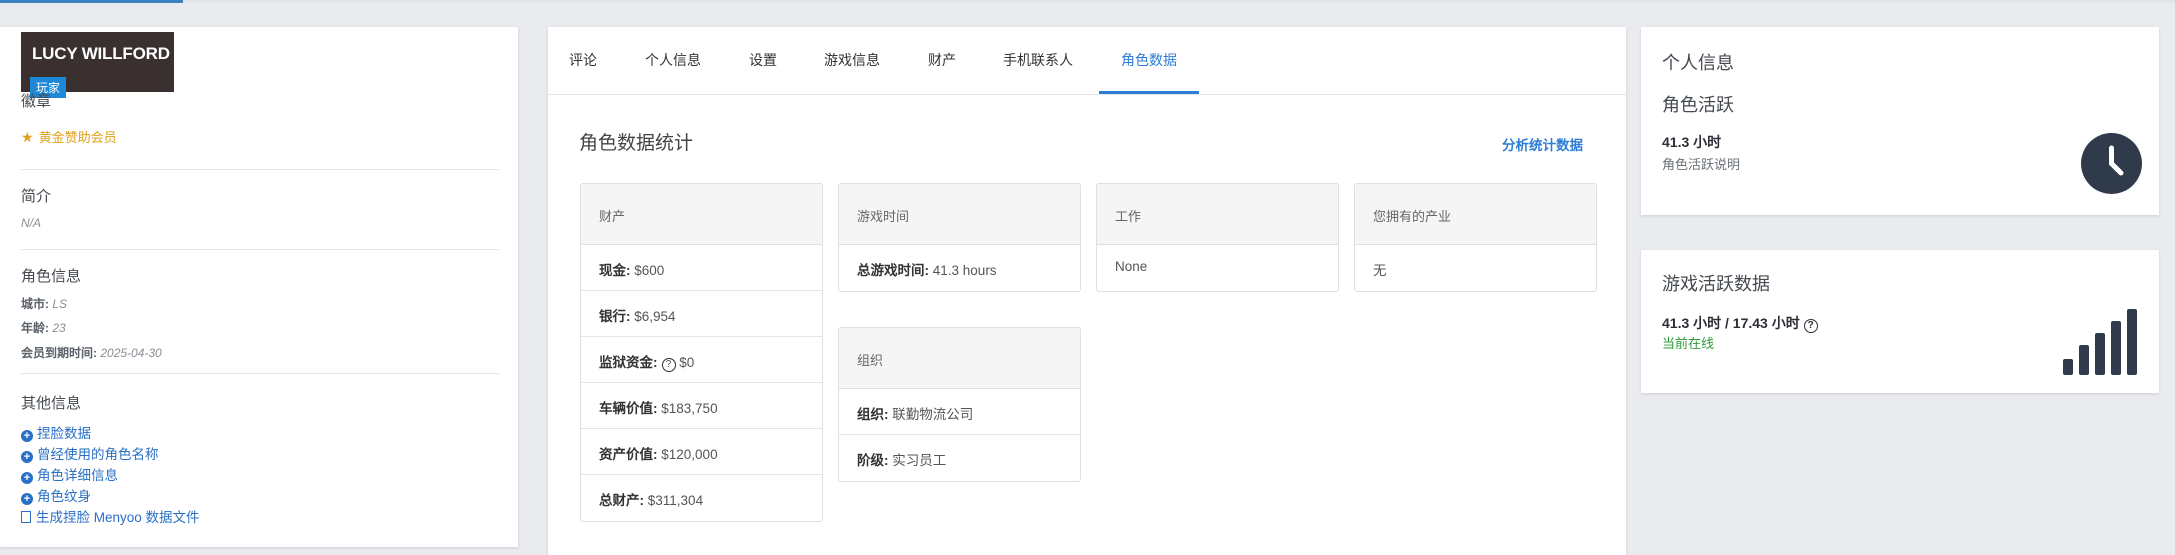  Describe the element at coordinates (1149, 92) in the screenshot. I see `active-tab-indicator` at that location.